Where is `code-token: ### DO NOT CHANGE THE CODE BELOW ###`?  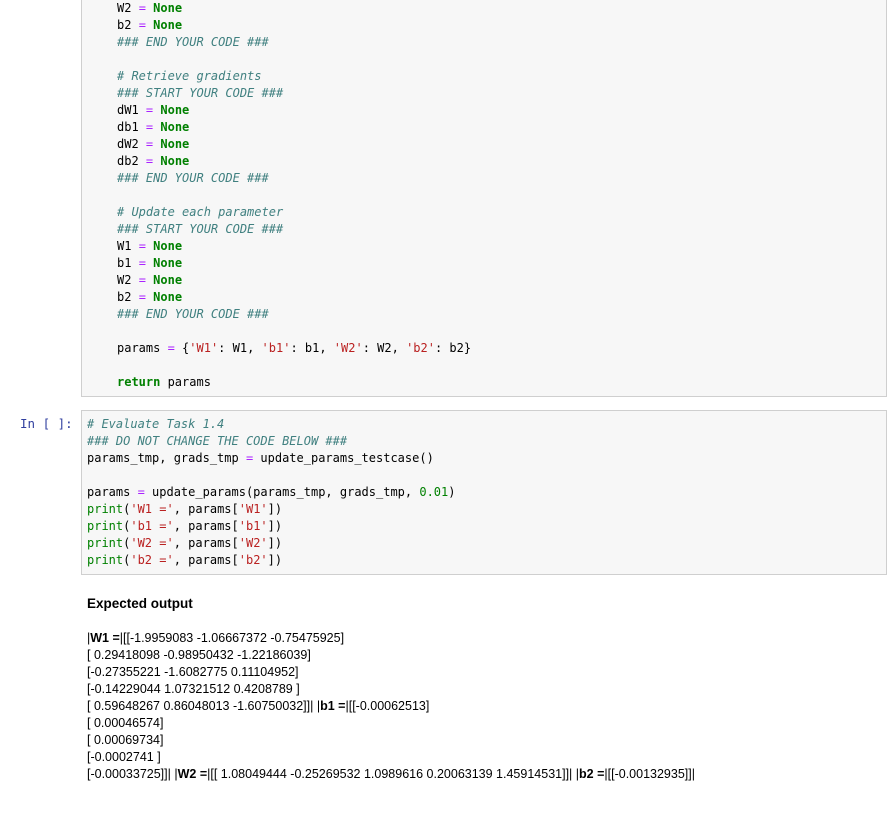
code-token: ### DO NOT CHANGE THE CODE BELOW ### is located at coordinates (217, 441).